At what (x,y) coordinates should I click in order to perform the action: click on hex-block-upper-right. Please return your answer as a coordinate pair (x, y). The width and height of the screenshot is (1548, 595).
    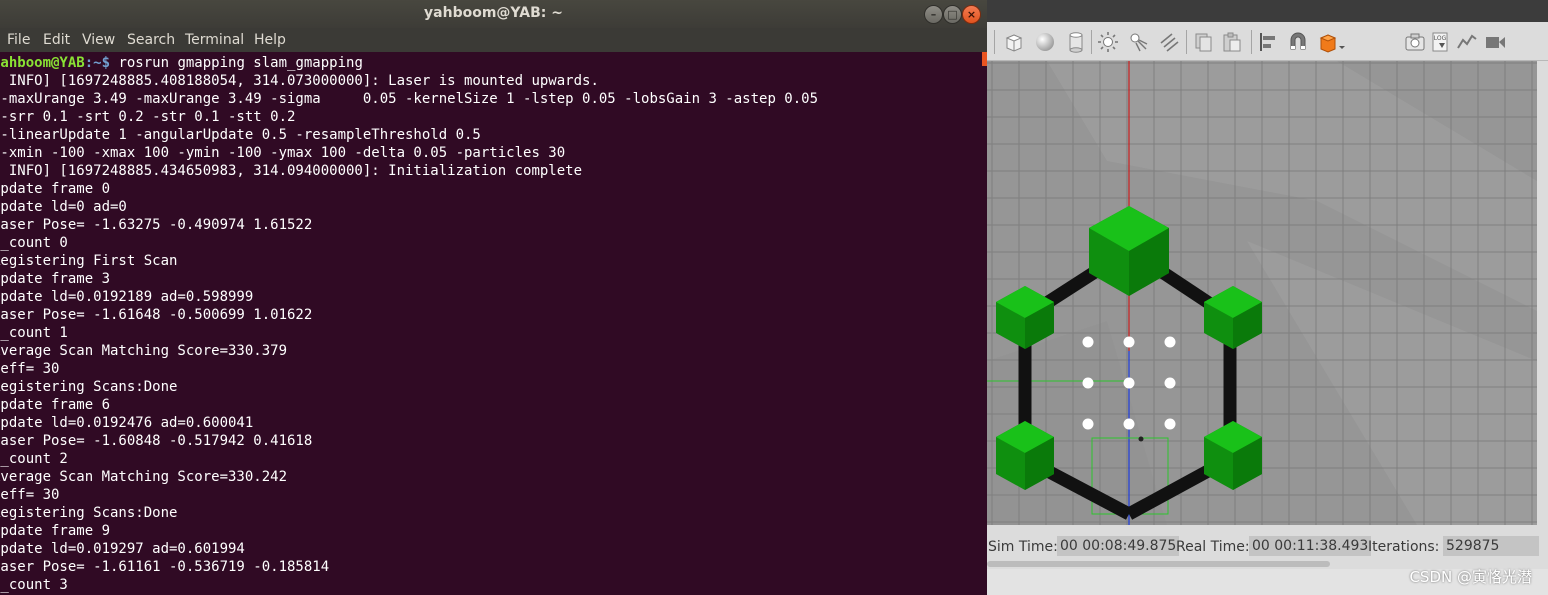
    Looking at the image, I should click on (1233, 317).